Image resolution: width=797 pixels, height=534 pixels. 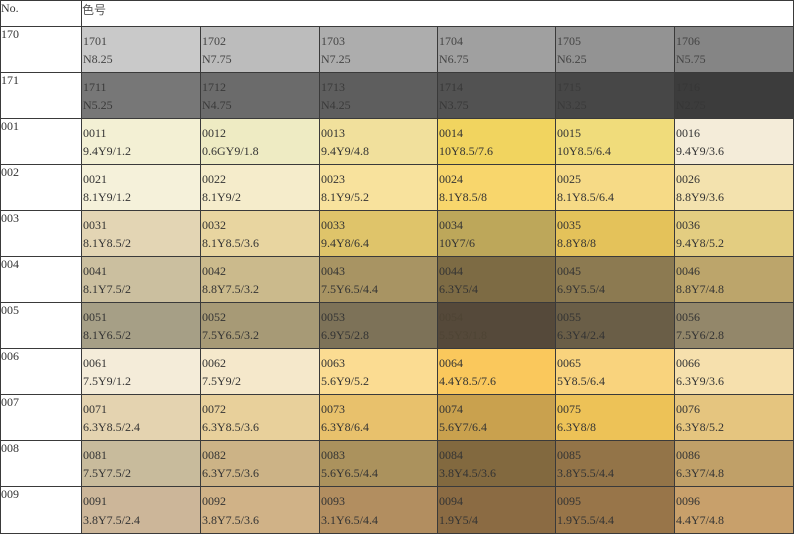 I want to click on color-code: 1703, so click(x=333, y=41).